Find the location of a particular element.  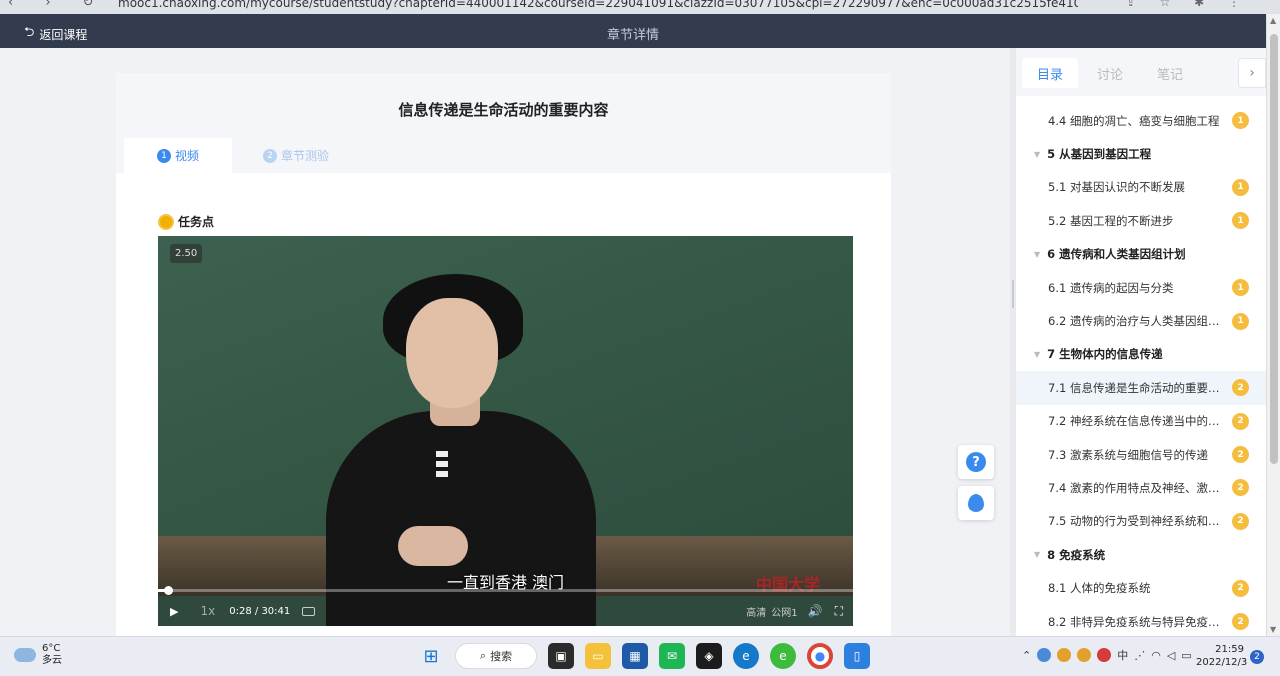

taskbar-search: ⌕ 搜索 is located at coordinates (496, 656).